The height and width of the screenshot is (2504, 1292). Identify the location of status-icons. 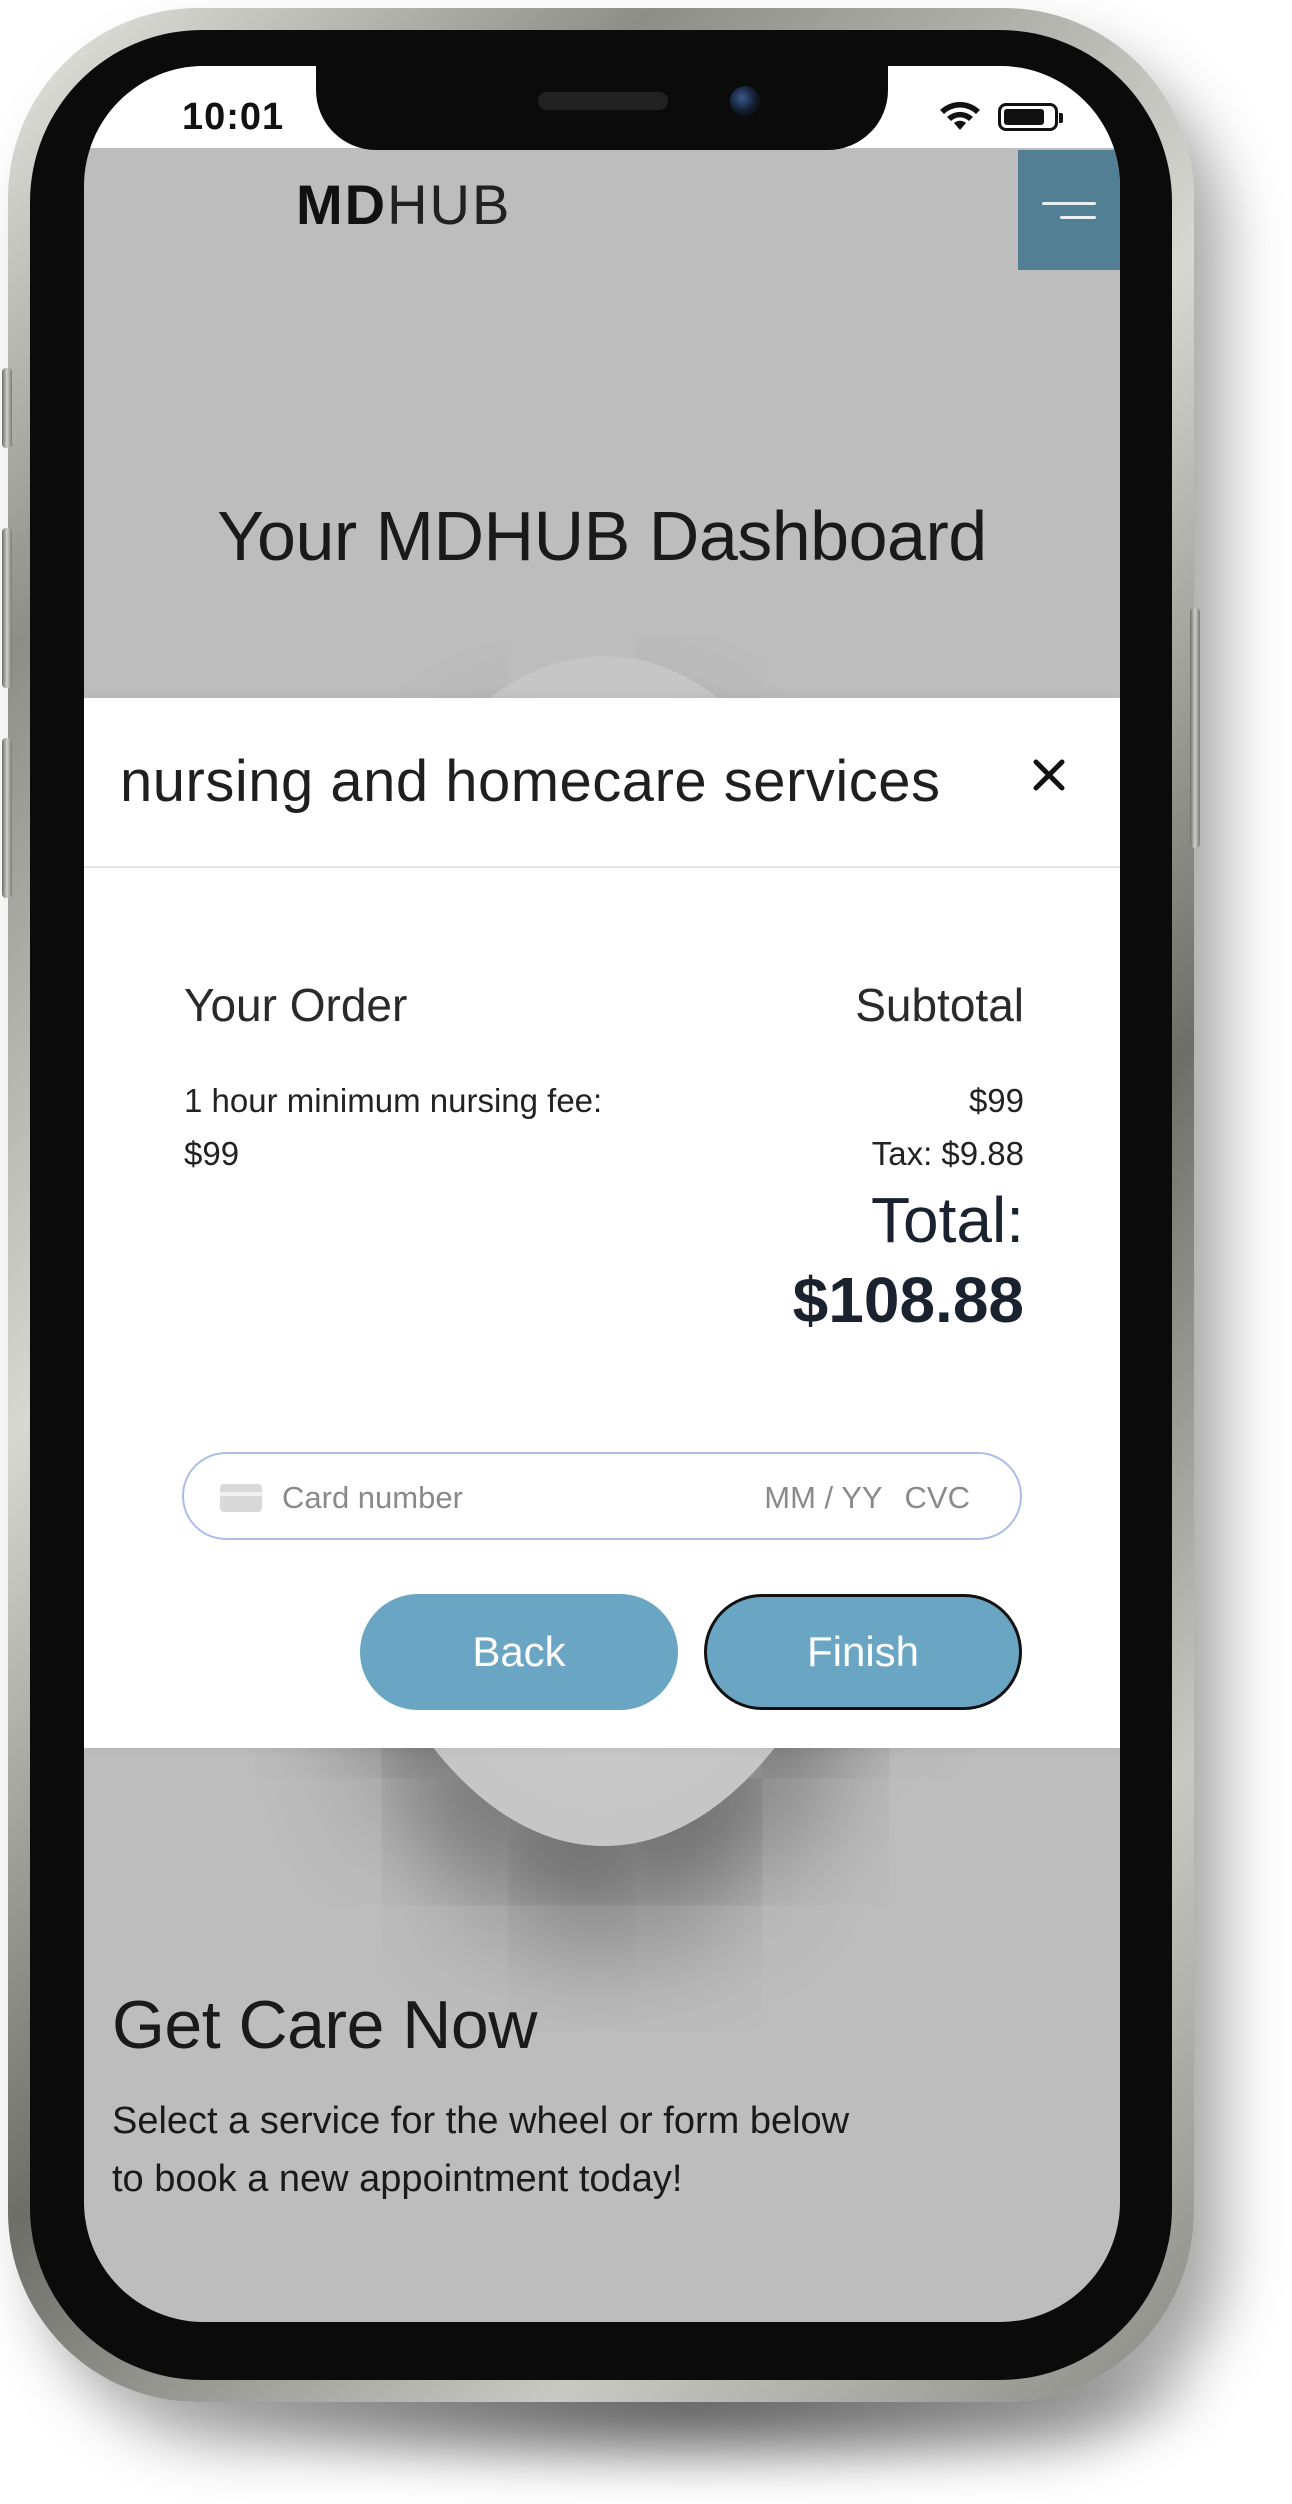
(1000, 117).